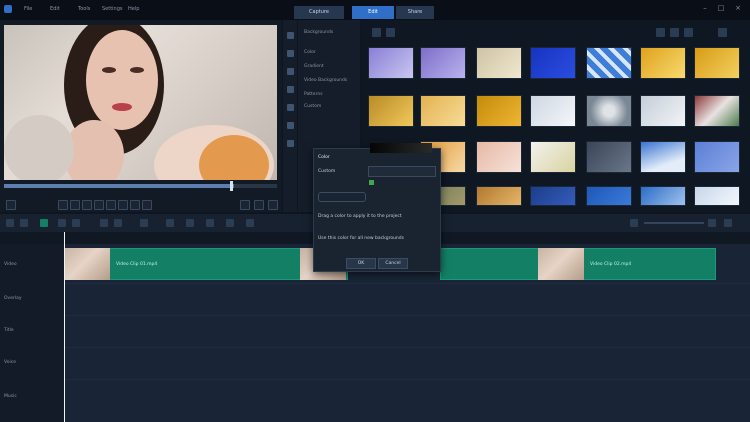 Image resolution: width=750 pixels, height=422 pixels. What do you see at coordinates (712, 223) in the screenshot?
I see `zoom-in-icon` at bounding box center [712, 223].